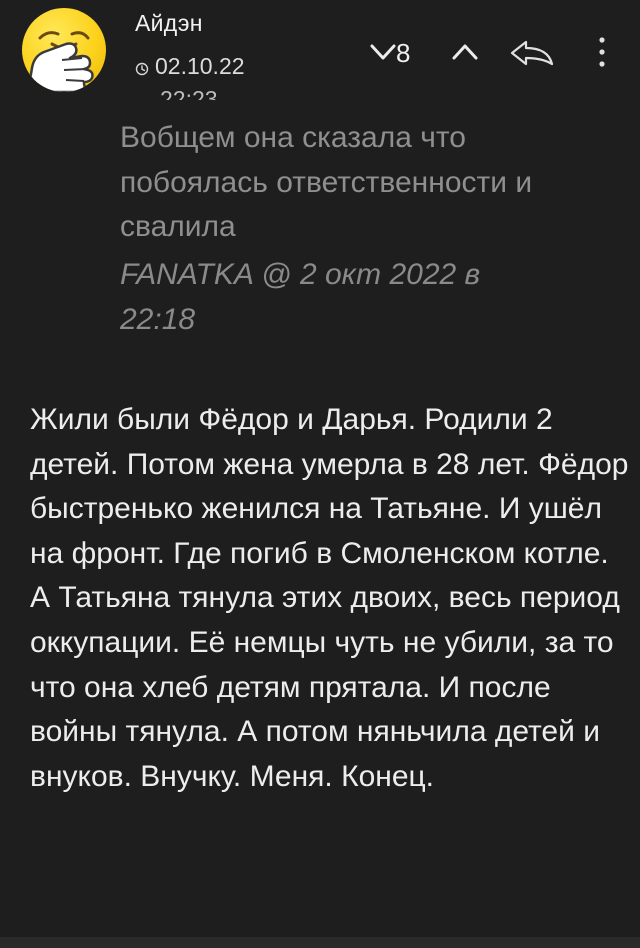 This screenshot has height=948, width=640. Describe the element at coordinates (186, 274) in the screenshot. I see `quote-author-link: FANATKA` at that location.